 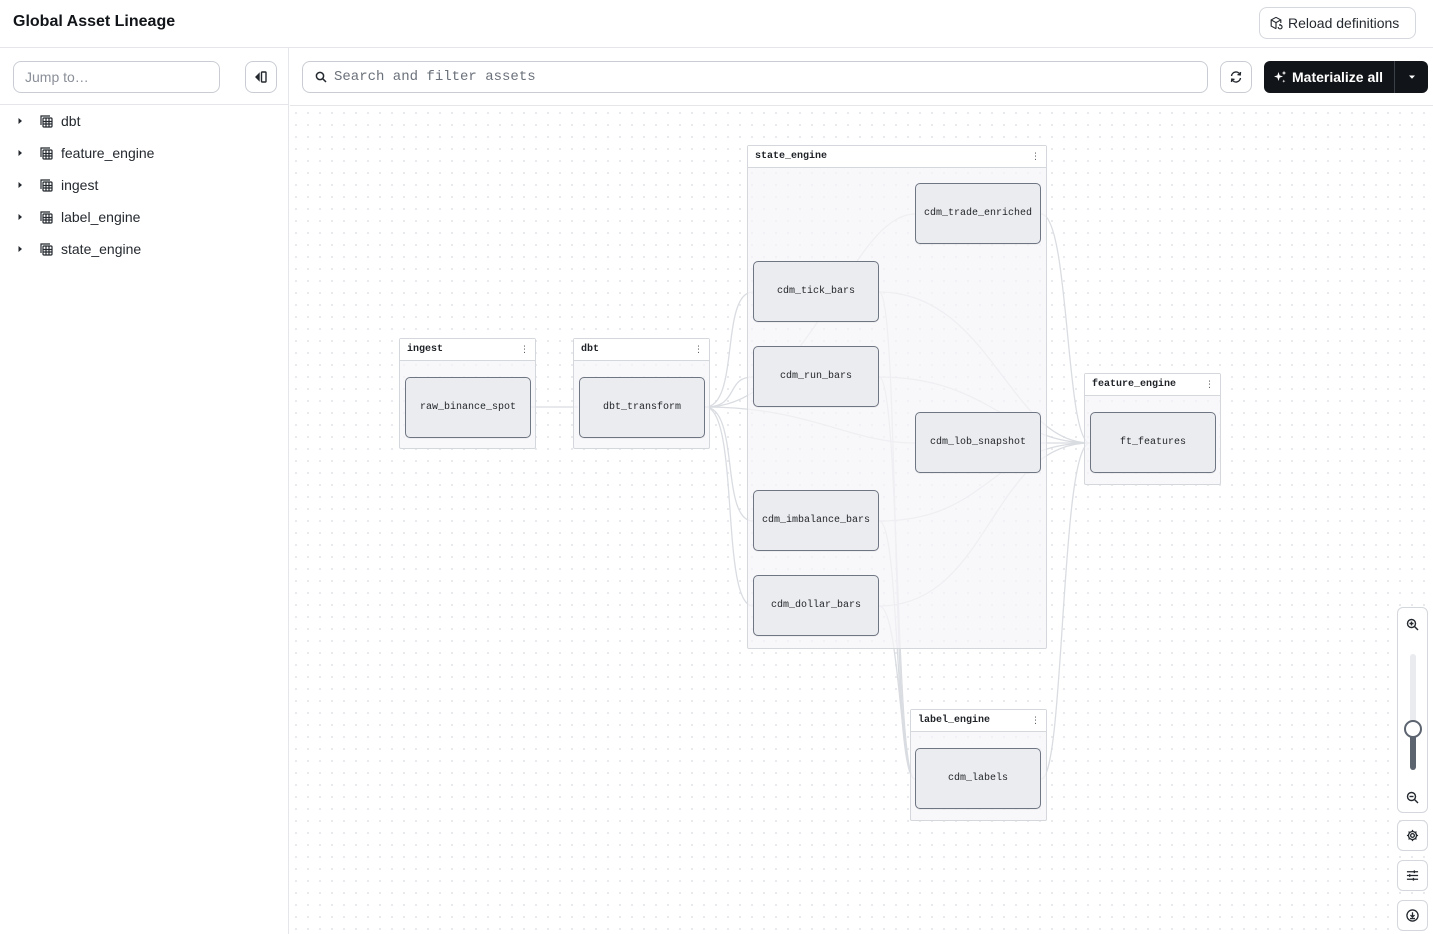 I want to click on settings-button, so click(x=1412, y=835).